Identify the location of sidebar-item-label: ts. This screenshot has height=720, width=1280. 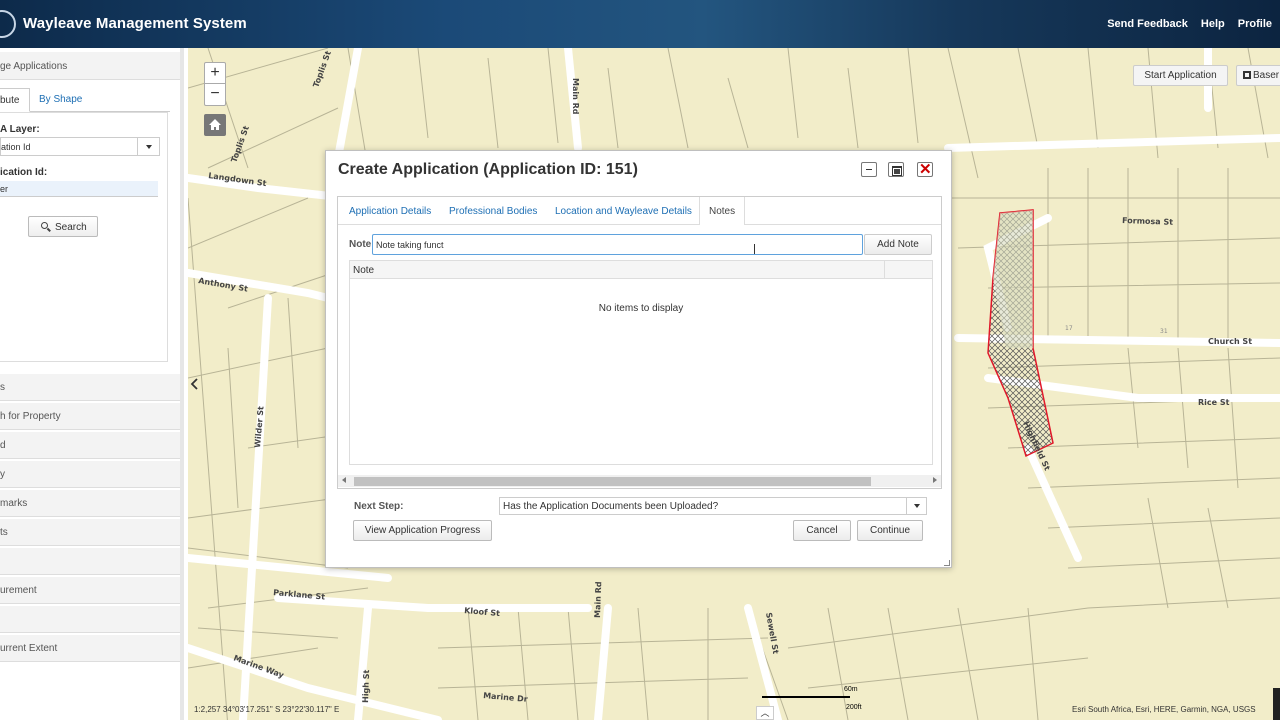
(4, 532).